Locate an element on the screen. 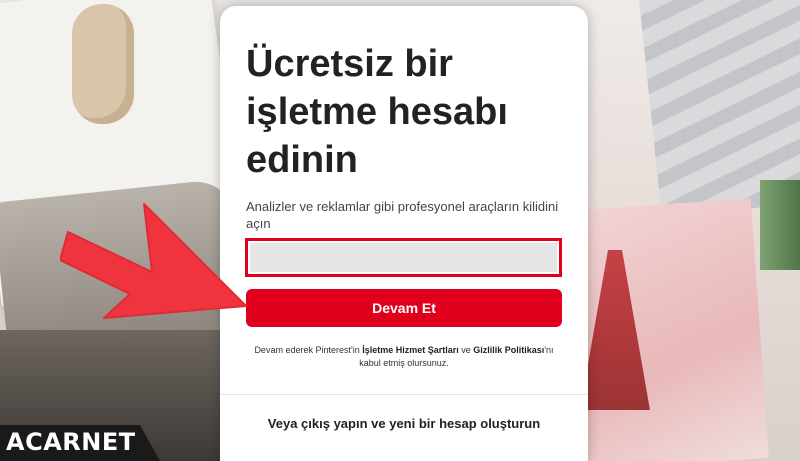 The width and height of the screenshot is (800, 461). continue-button: Devam Et is located at coordinates (404, 308).